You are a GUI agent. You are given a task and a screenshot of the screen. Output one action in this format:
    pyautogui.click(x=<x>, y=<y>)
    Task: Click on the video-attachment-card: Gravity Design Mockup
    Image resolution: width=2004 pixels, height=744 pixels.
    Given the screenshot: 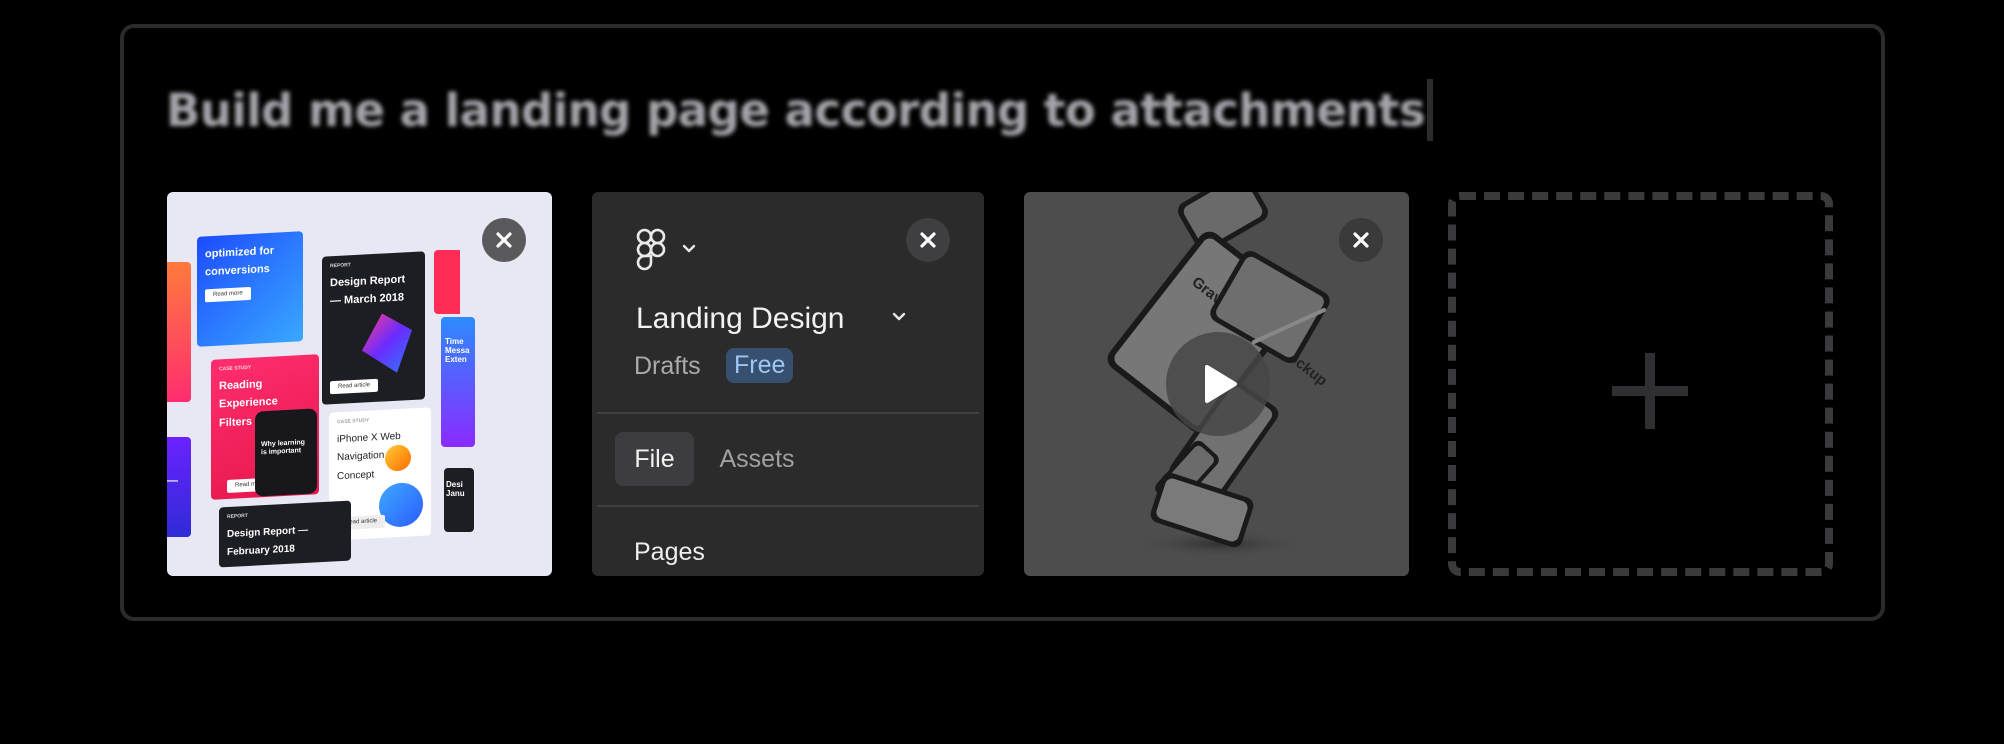 What is the action you would take?
    pyautogui.click(x=1216, y=384)
    